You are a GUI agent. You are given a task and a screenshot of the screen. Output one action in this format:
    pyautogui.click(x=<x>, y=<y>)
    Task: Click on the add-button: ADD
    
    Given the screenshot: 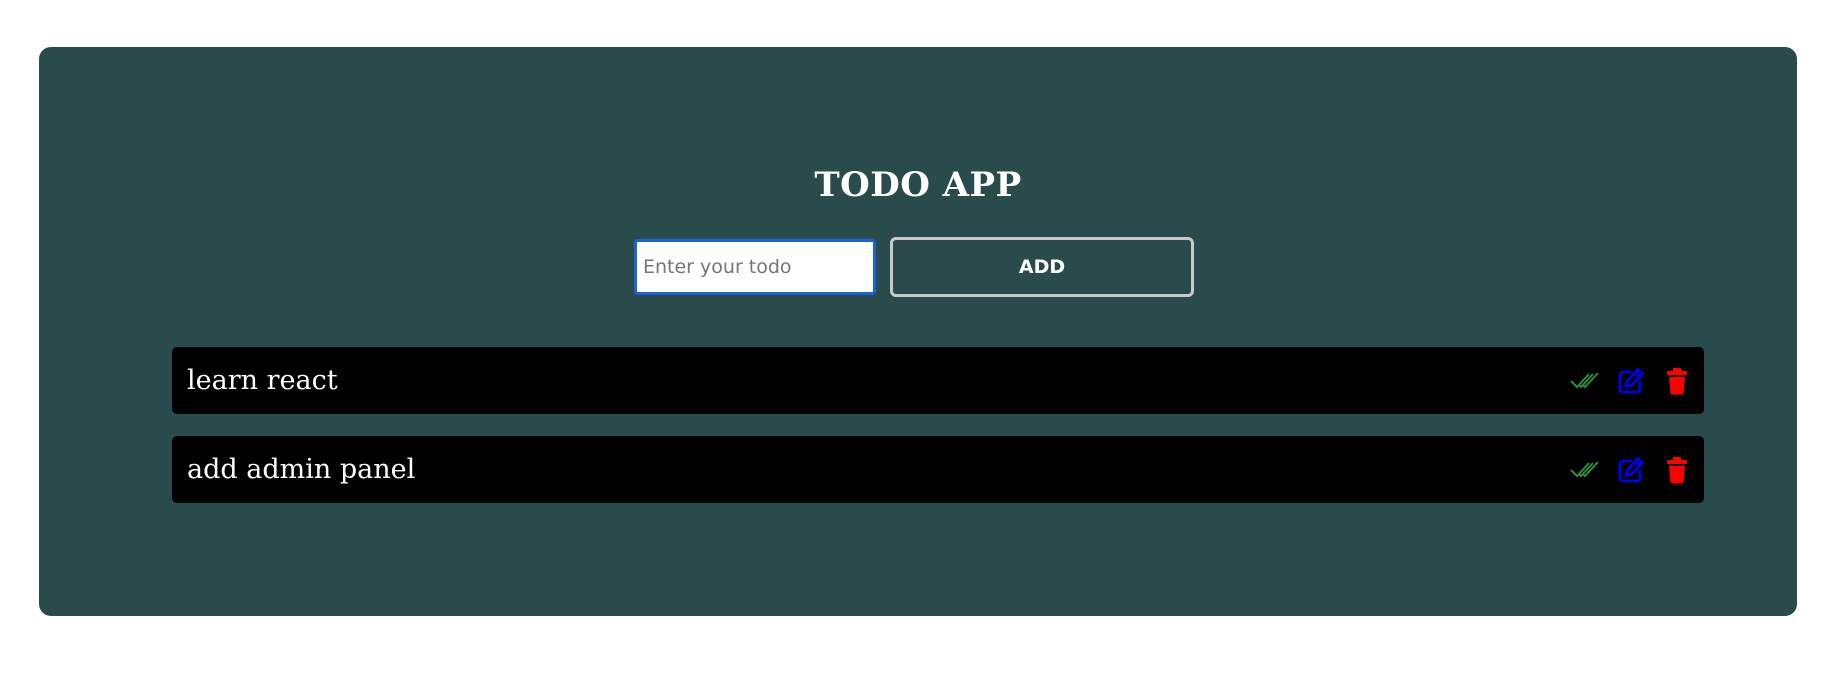 What is the action you would take?
    pyautogui.click(x=1042, y=267)
    